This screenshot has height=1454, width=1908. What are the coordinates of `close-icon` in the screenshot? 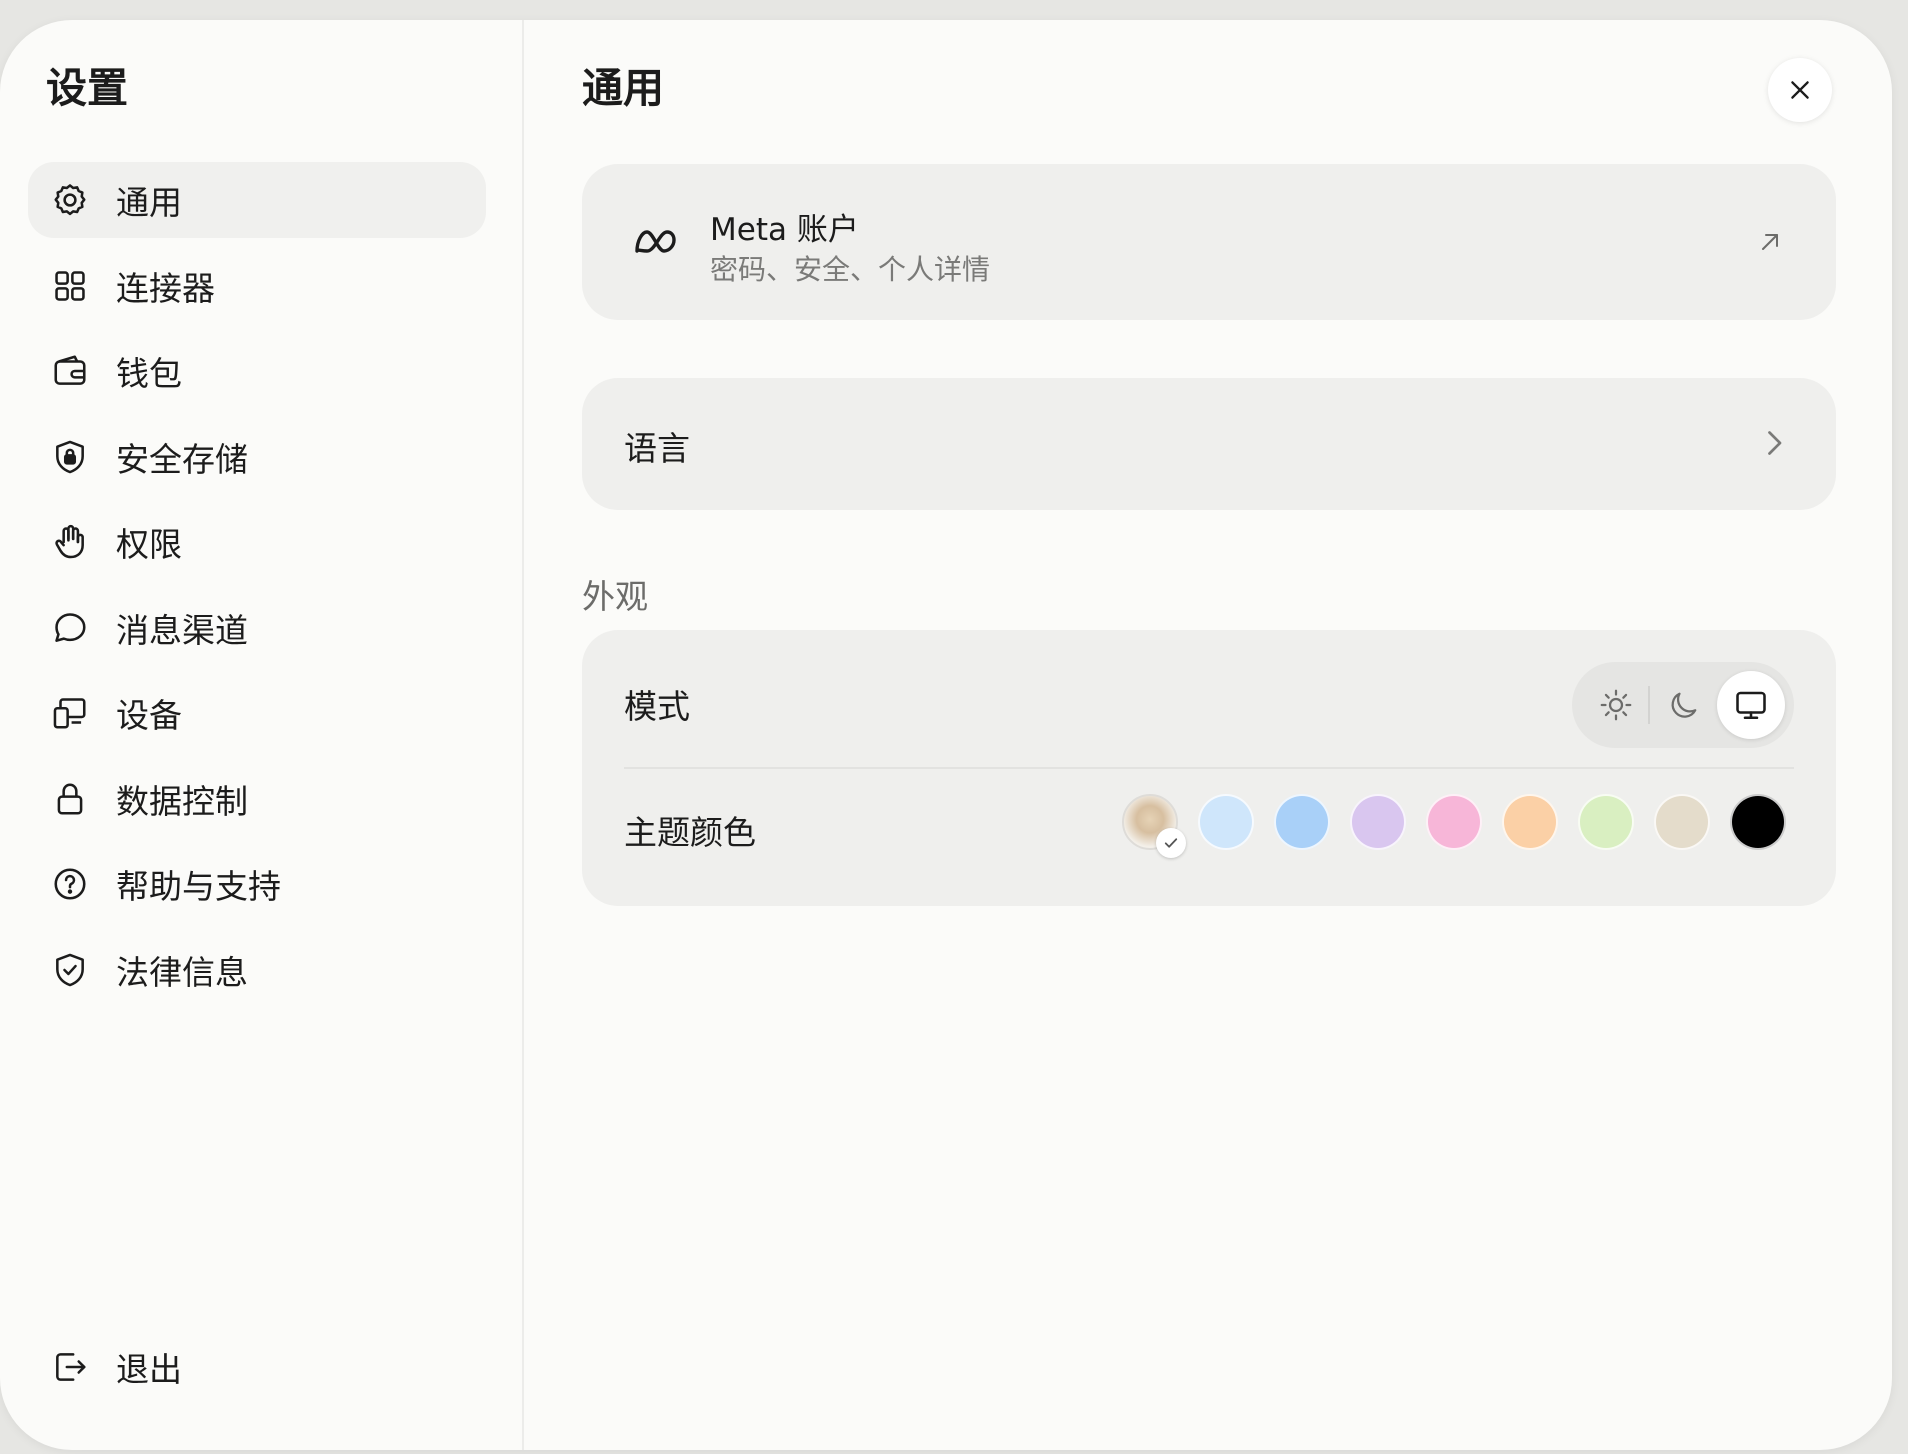 It's located at (1800, 90).